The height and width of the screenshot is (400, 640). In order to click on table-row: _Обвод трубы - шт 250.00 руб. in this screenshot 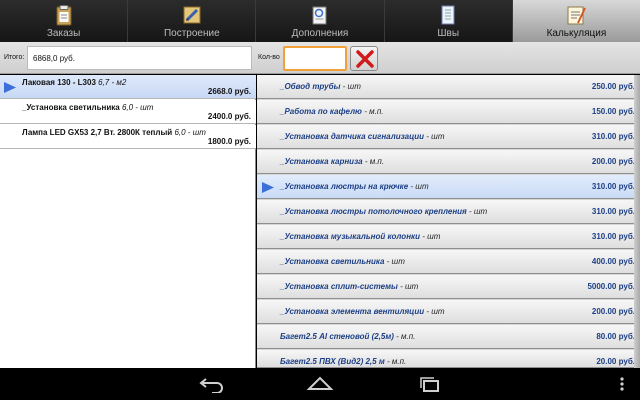, I will do `click(448, 87)`.